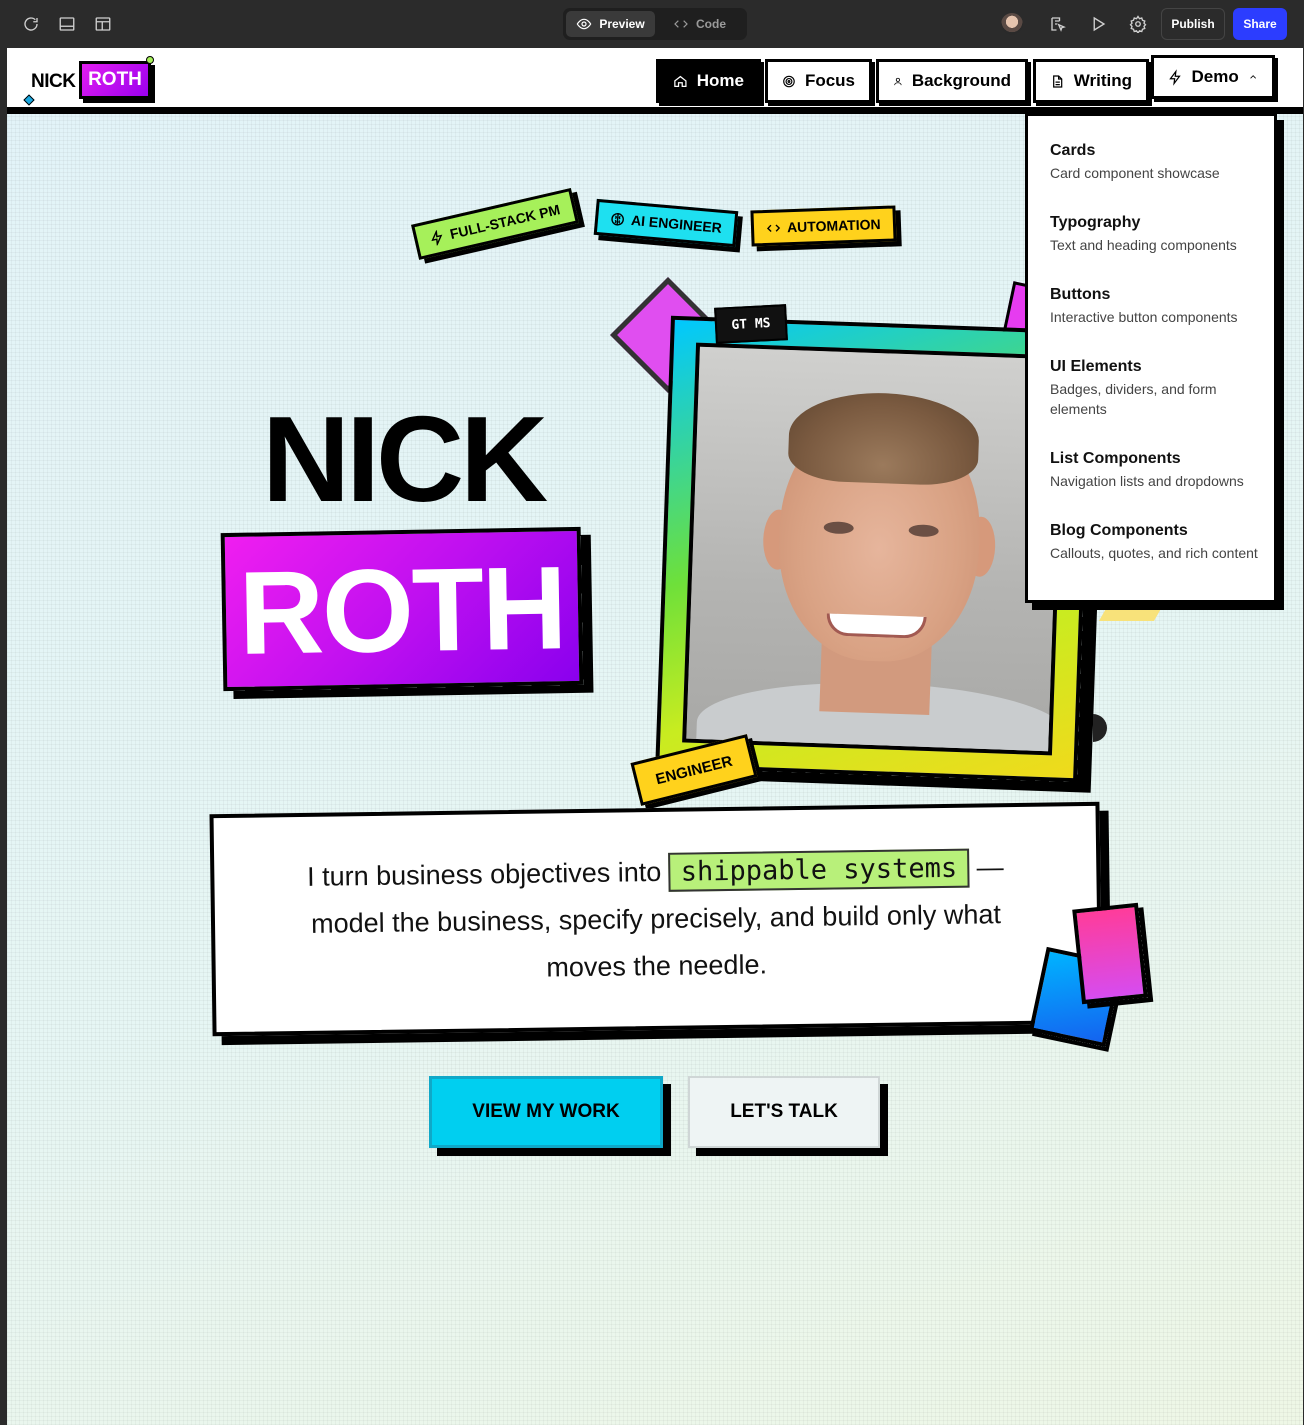  Describe the element at coordinates (1095, 222) in the screenshot. I see `dropdown-item-title: Typography` at that location.